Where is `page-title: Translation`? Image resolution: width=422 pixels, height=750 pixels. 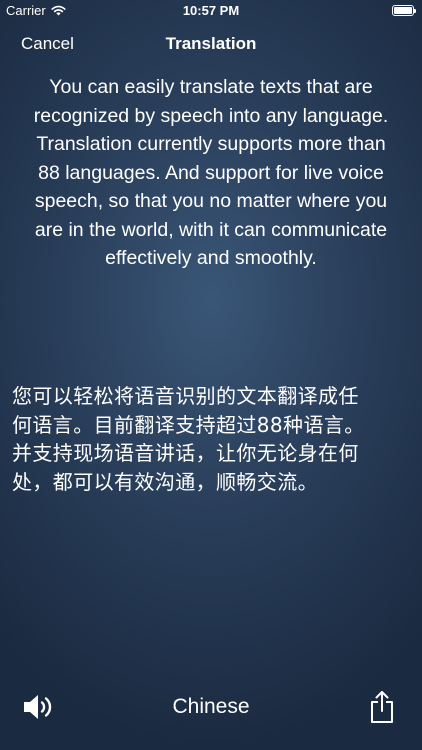
page-title: Translation is located at coordinates (211, 43).